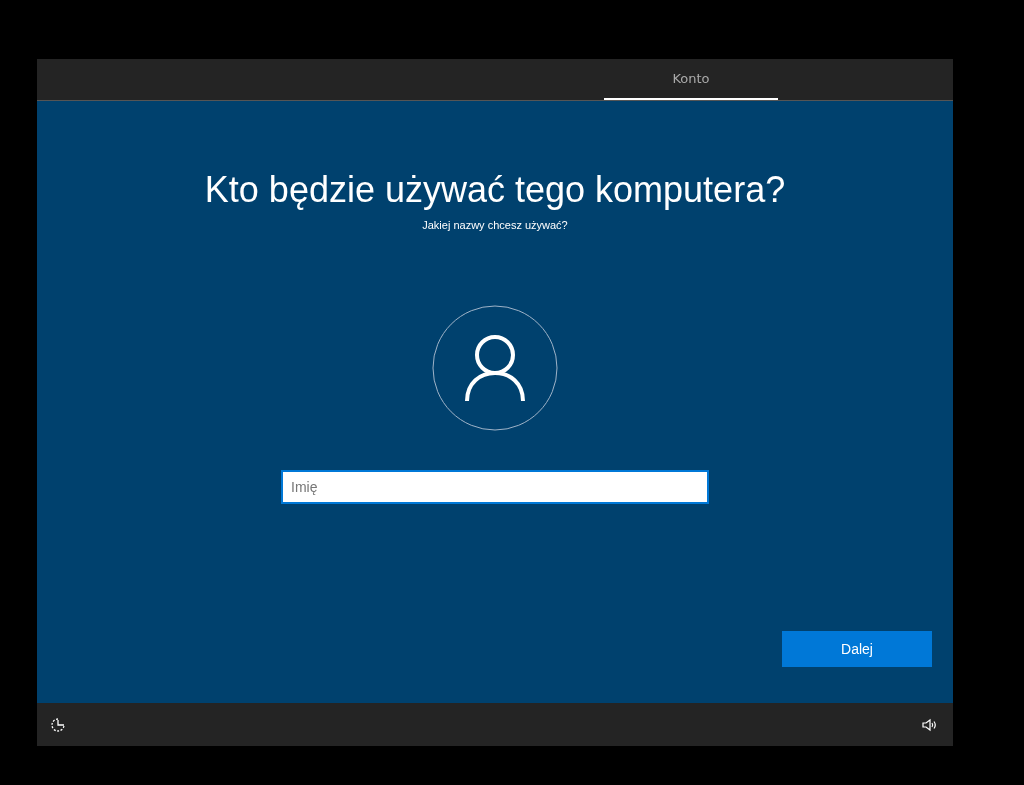 The width and height of the screenshot is (1024, 785). Describe the element at coordinates (929, 724) in the screenshot. I see `volume-icon` at that location.